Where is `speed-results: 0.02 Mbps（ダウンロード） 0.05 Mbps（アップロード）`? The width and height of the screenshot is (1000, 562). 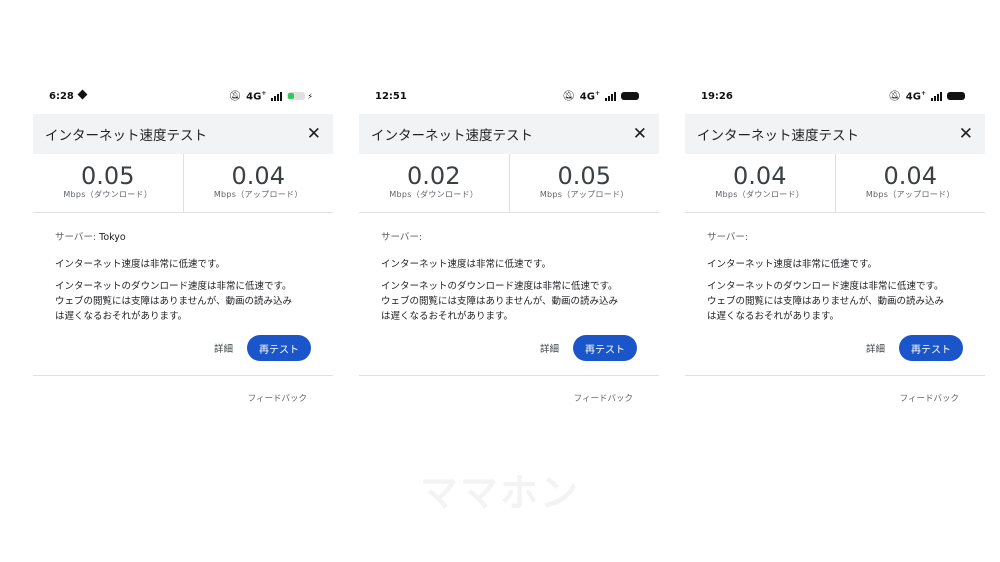 speed-results: 0.02 Mbps（ダウンロード） 0.05 Mbps（アップロード） is located at coordinates (509, 183).